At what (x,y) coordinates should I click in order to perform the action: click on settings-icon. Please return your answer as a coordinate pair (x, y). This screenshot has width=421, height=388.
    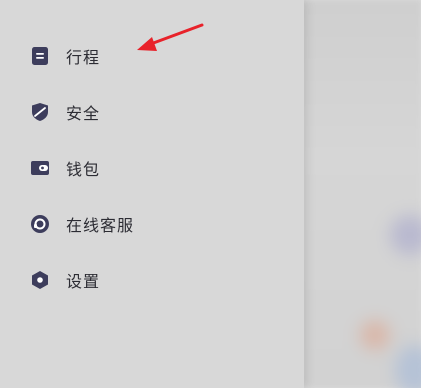
    Looking at the image, I should click on (40, 280).